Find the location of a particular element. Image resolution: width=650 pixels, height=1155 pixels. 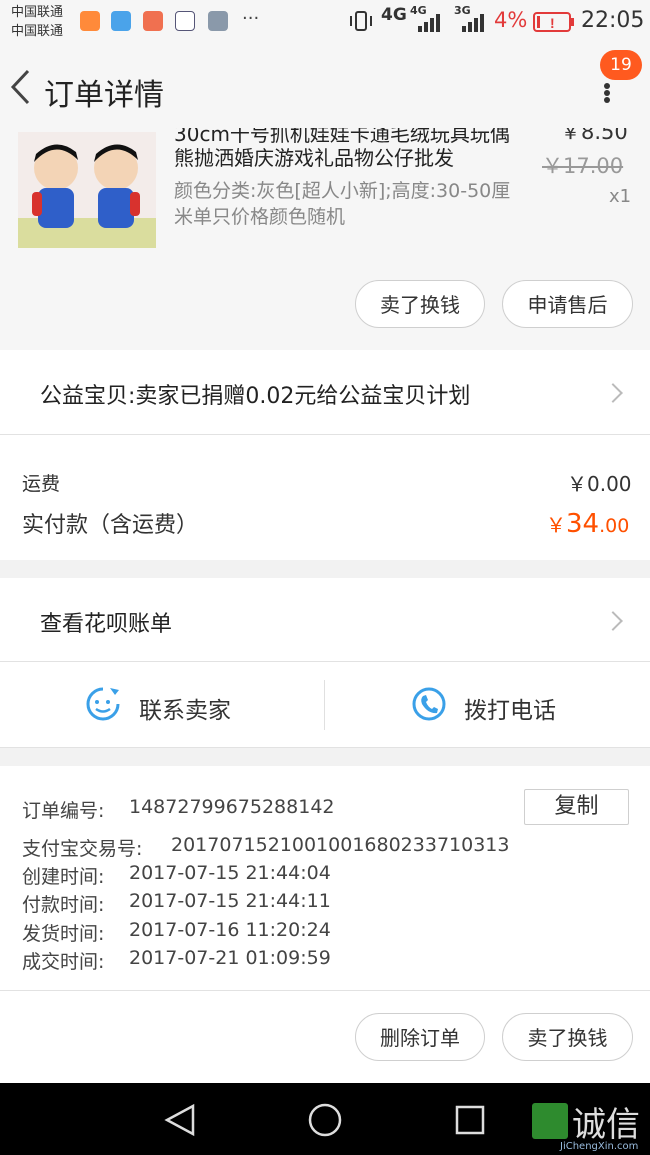

product-sku: 颜色分类:灰色[超人小新];高度:30-50厘米单只价格颜色随机 is located at coordinates (342, 204).